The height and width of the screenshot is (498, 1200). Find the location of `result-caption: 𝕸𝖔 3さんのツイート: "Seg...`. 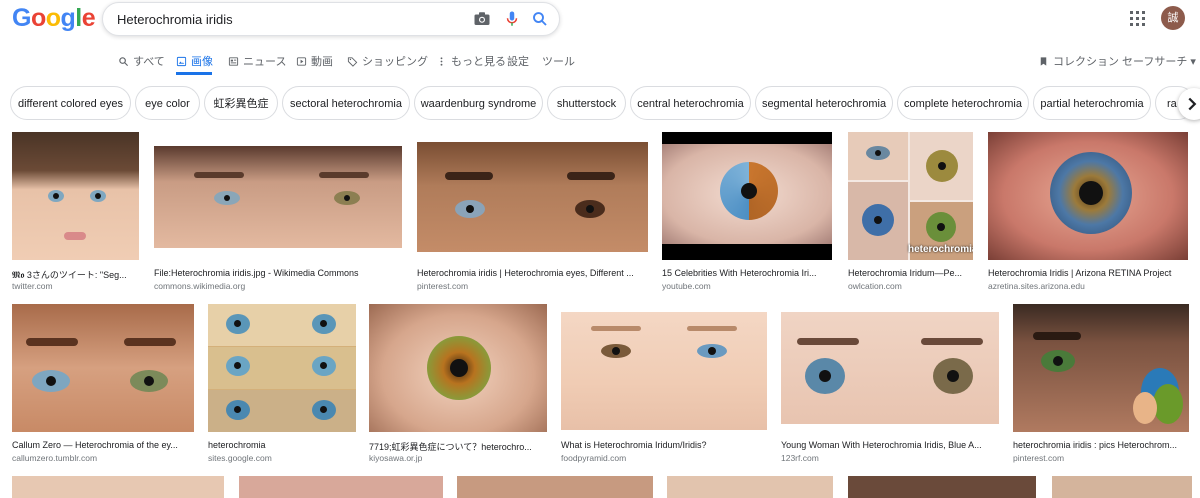

result-caption: 𝕸𝖔 3さんのツイート: "Seg... is located at coordinates (75, 274).